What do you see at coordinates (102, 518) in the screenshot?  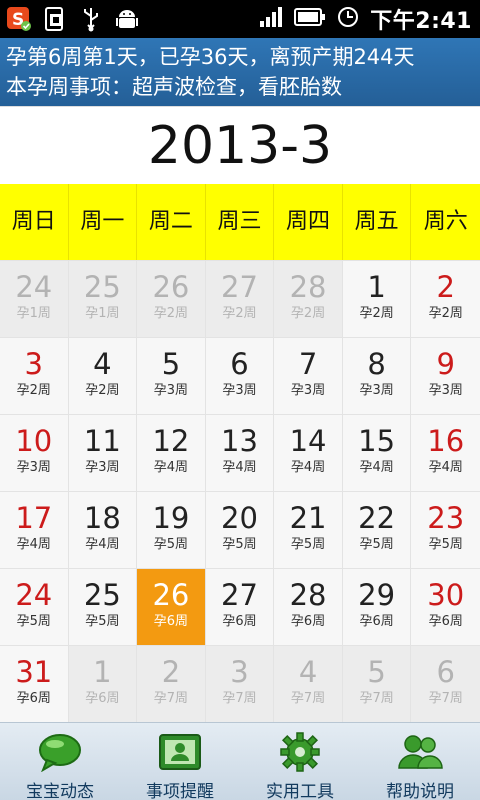 I see `day-number: 18` at bounding box center [102, 518].